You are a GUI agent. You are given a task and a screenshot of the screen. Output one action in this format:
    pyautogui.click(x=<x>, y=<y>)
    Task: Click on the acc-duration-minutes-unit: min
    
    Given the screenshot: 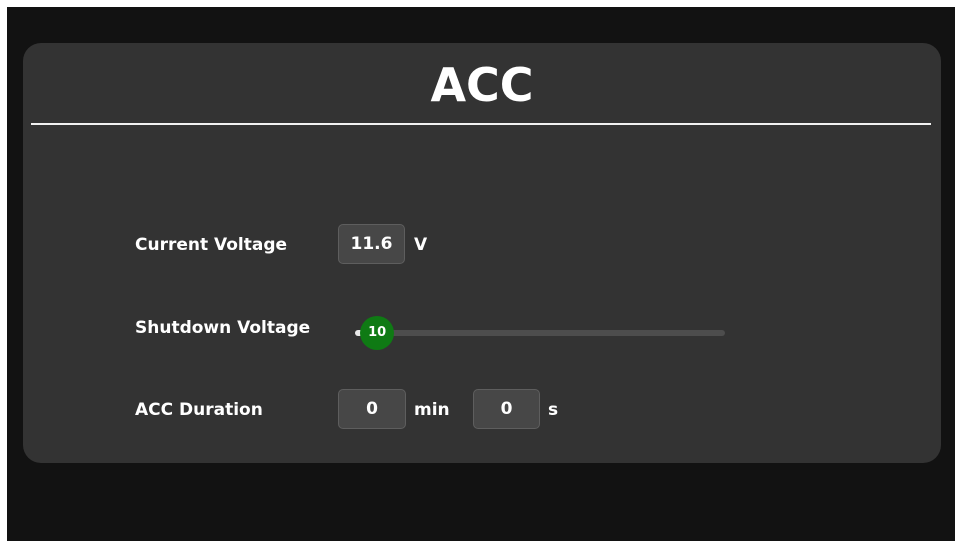 What is the action you would take?
    pyautogui.click(x=432, y=410)
    